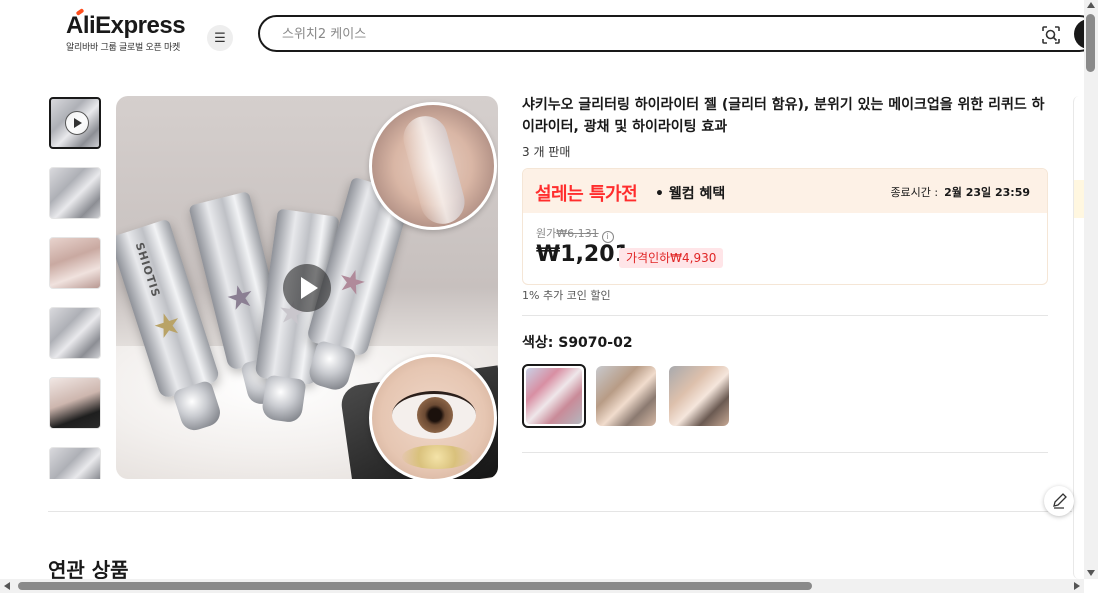 Image resolution: width=1098 pixels, height=593 pixels. What do you see at coordinates (586, 194) in the screenshot?
I see `deal-brand: 설레는 특가전` at bounding box center [586, 194].